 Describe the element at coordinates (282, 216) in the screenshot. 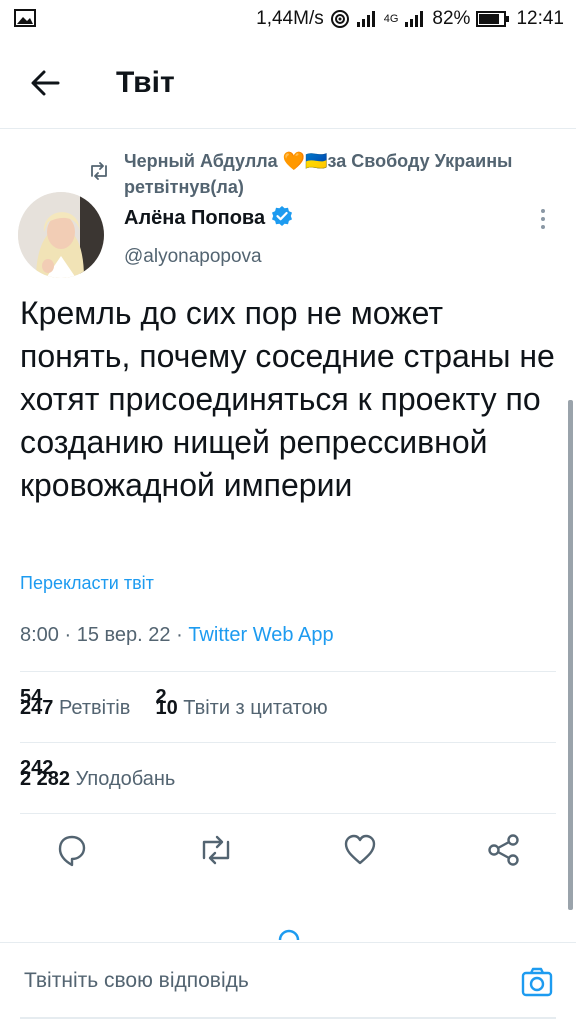

I see `verified-badge-icon` at that location.